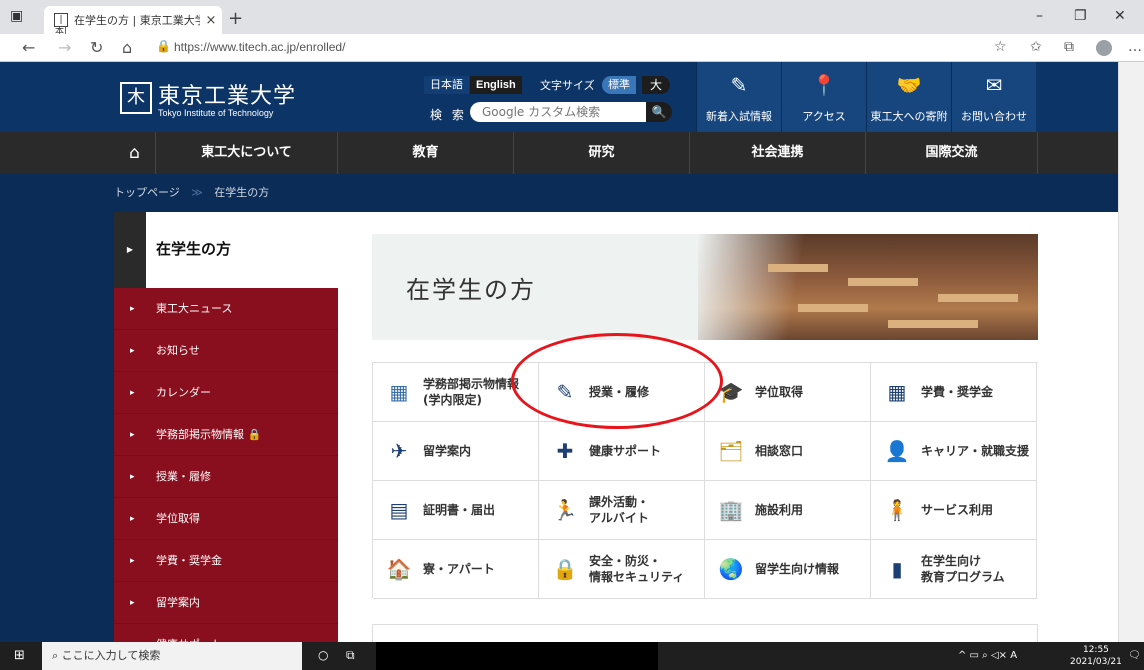  What do you see at coordinates (954, 510) in the screenshot?
I see `menu-services: 🧍 サービス利用` at bounding box center [954, 510].